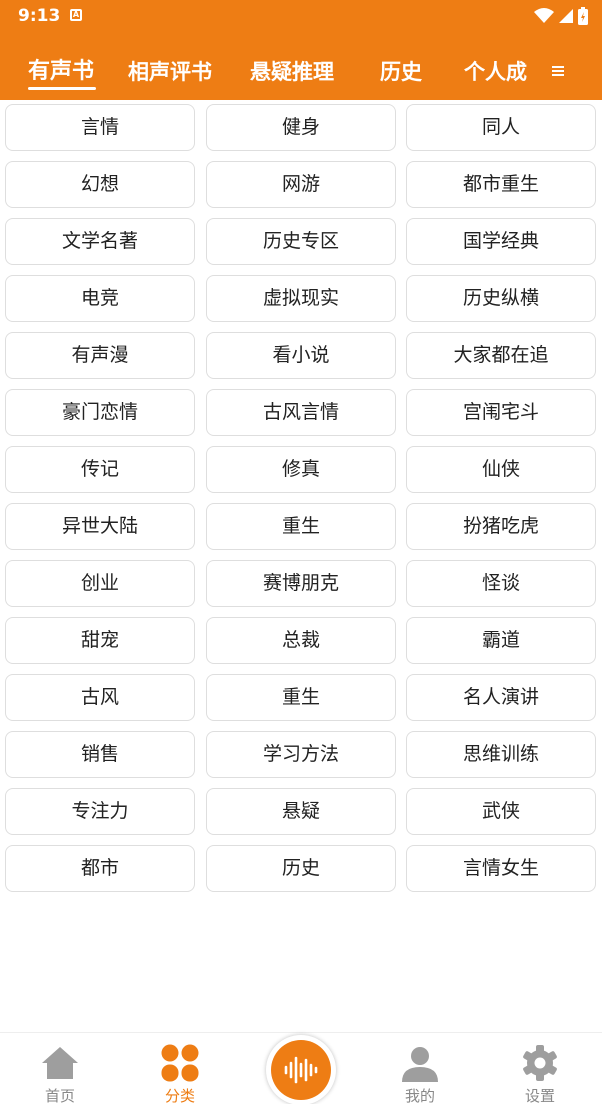 This screenshot has width=602, height=1104. Describe the element at coordinates (100, 355) in the screenshot. I see `category-item: 有声漫` at that location.